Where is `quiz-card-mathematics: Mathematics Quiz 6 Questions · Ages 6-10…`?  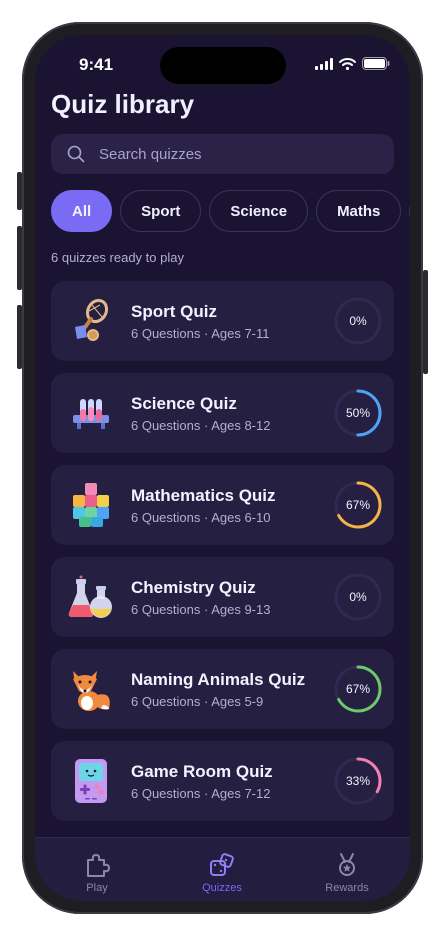 quiz-card-mathematics: Mathematics Quiz 6 Questions · Ages 6-10… is located at coordinates (222, 505).